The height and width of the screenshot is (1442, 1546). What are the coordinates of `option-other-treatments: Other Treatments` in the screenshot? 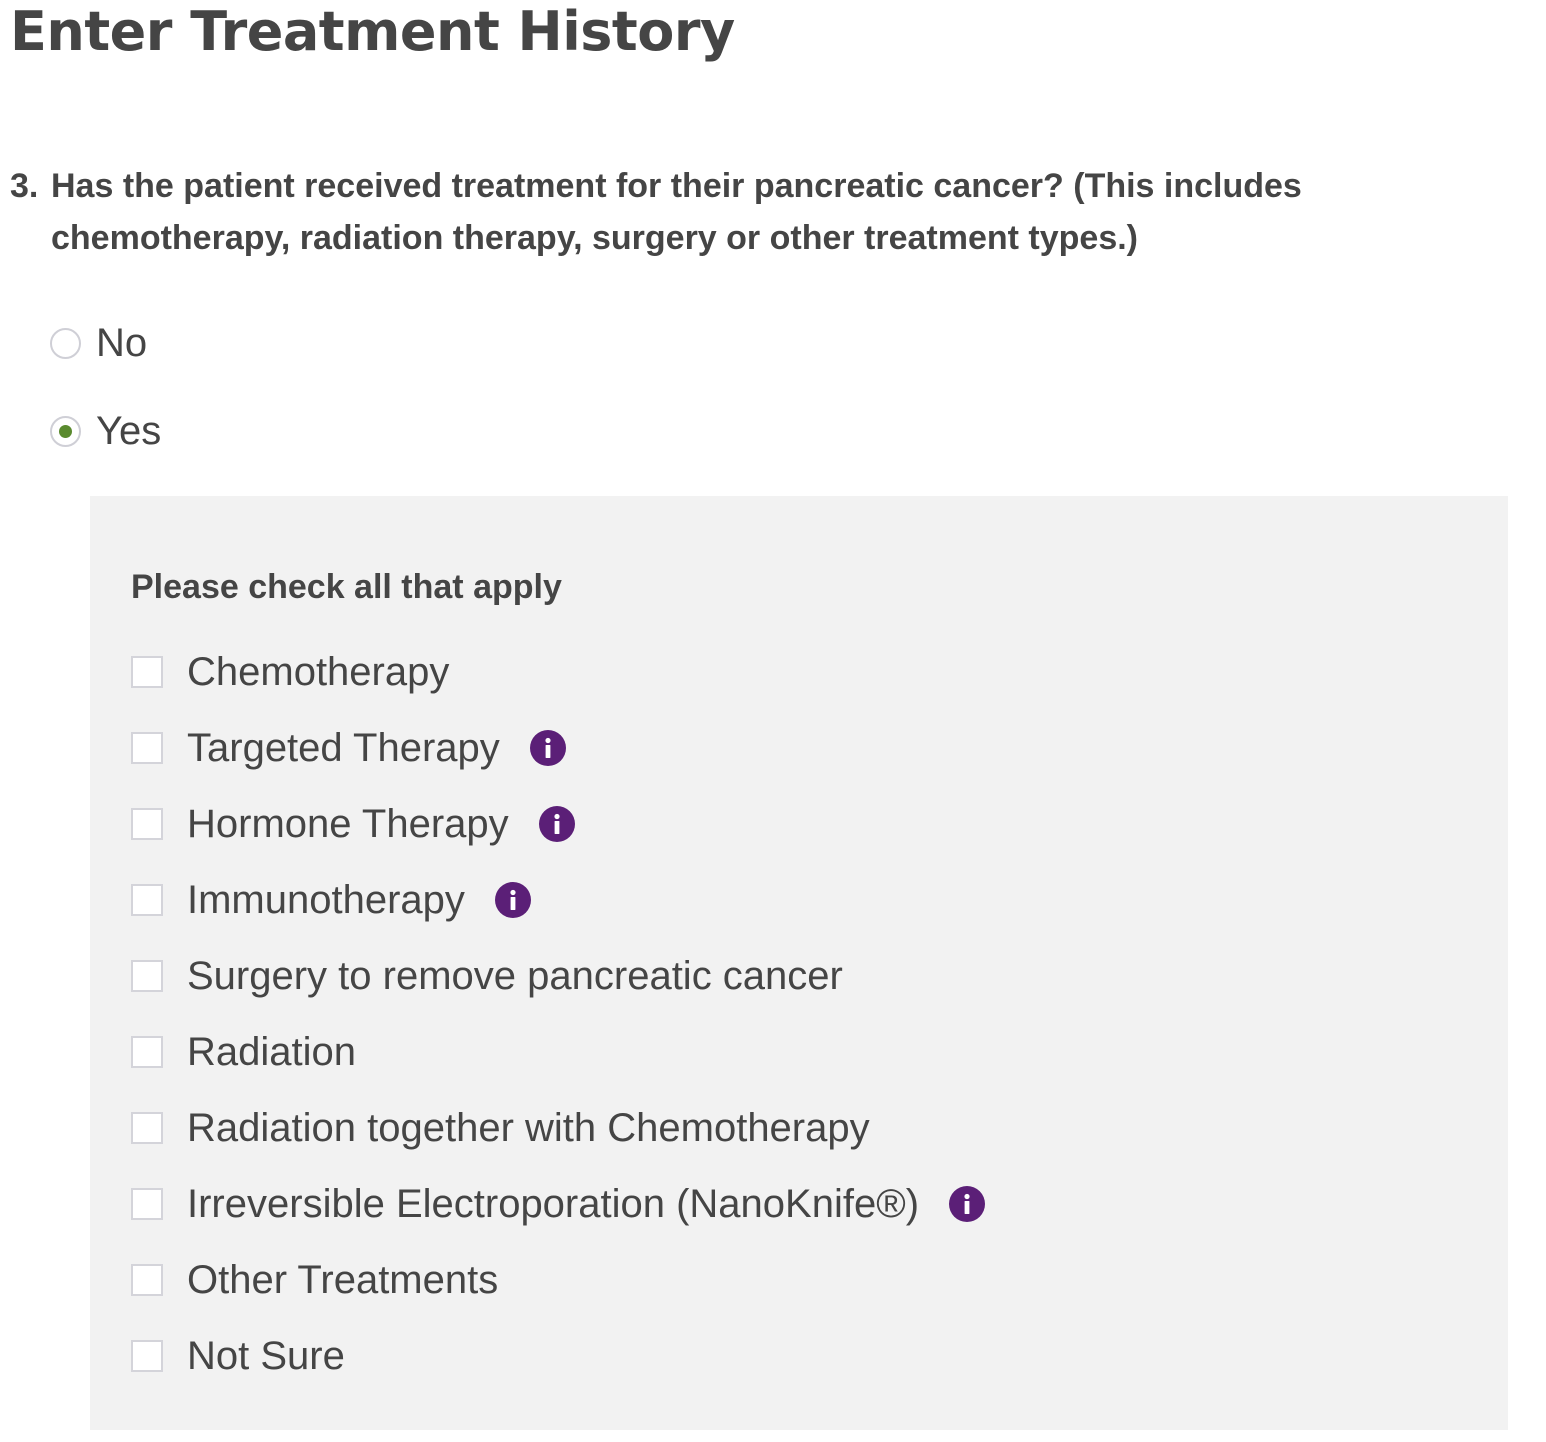 It's located at (558, 1280).